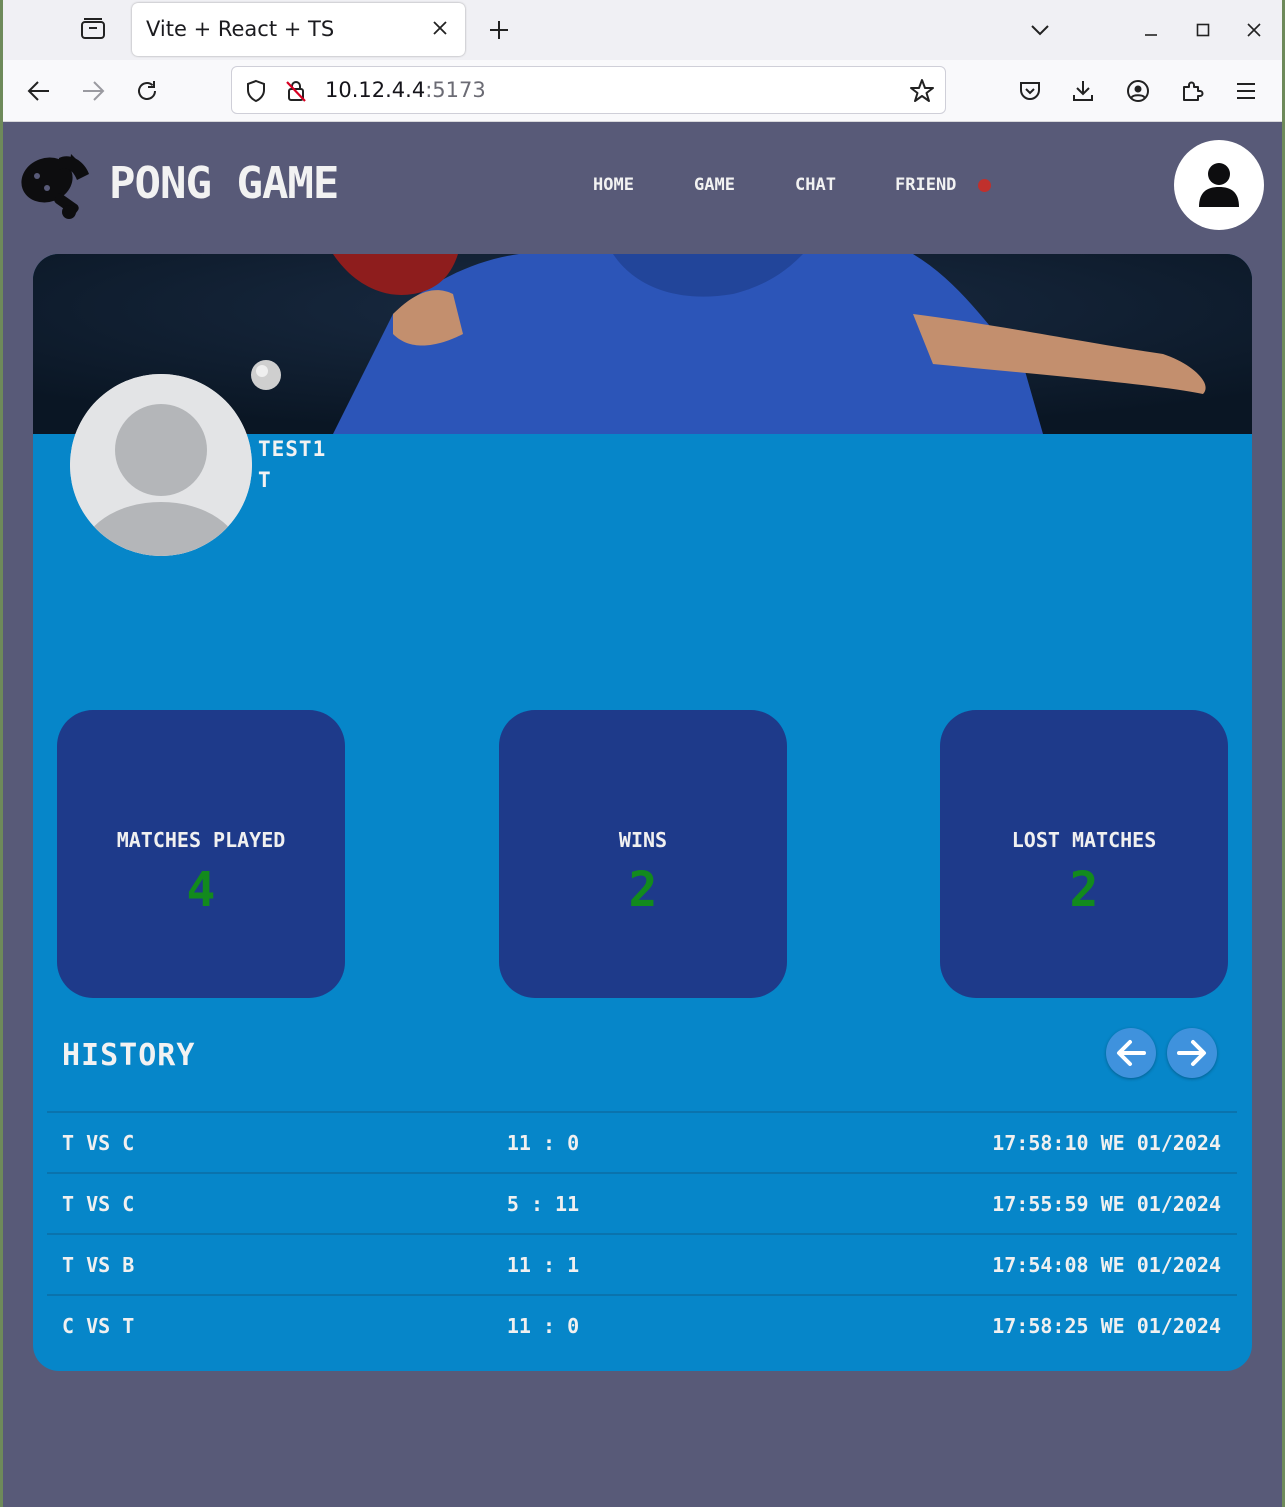  I want to click on nav-friend: FRIEND, so click(925, 185).